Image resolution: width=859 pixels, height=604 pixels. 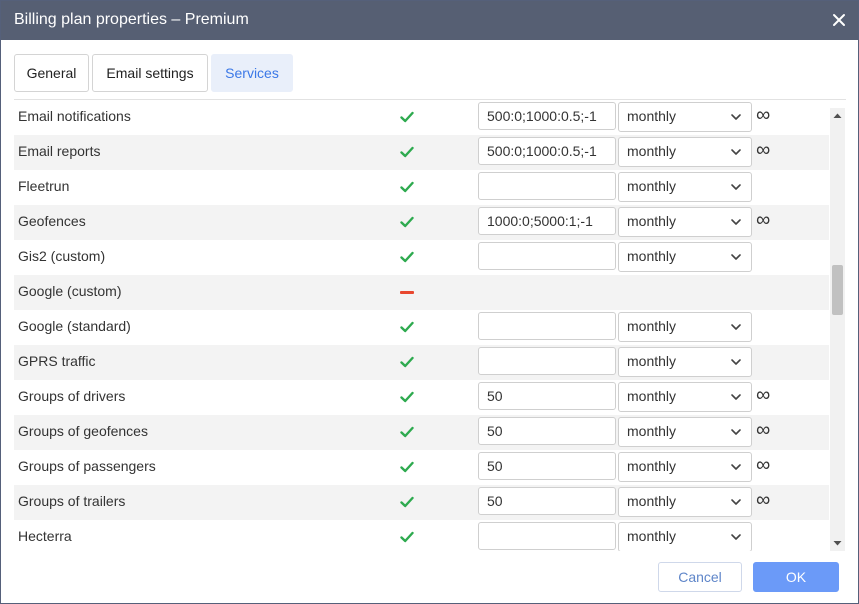 What do you see at coordinates (839, 20) in the screenshot?
I see `close-icon` at bounding box center [839, 20].